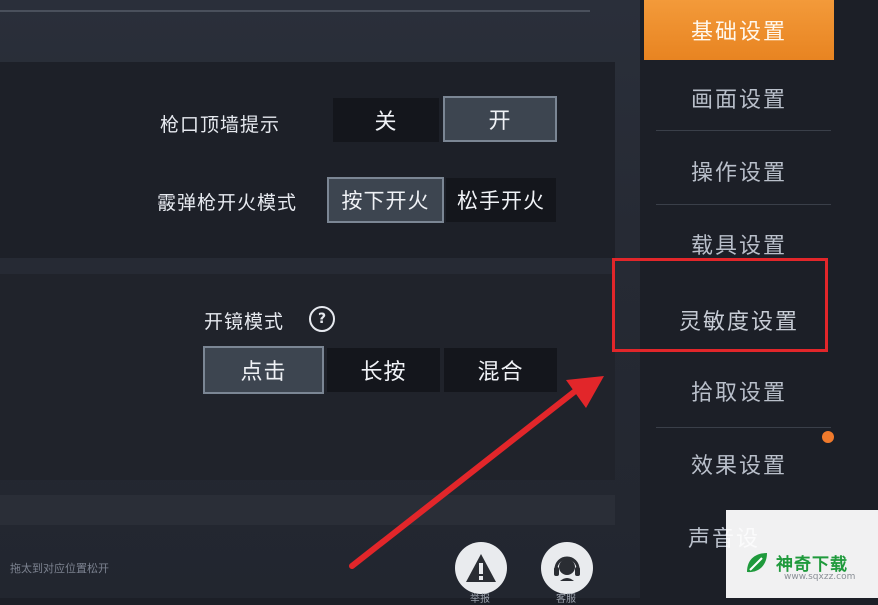 The width and height of the screenshot is (878, 605). Describe the element at coordinates (739, 171) in the screenshot. I see `sidebar-item-controls: 操作设置` at that location.